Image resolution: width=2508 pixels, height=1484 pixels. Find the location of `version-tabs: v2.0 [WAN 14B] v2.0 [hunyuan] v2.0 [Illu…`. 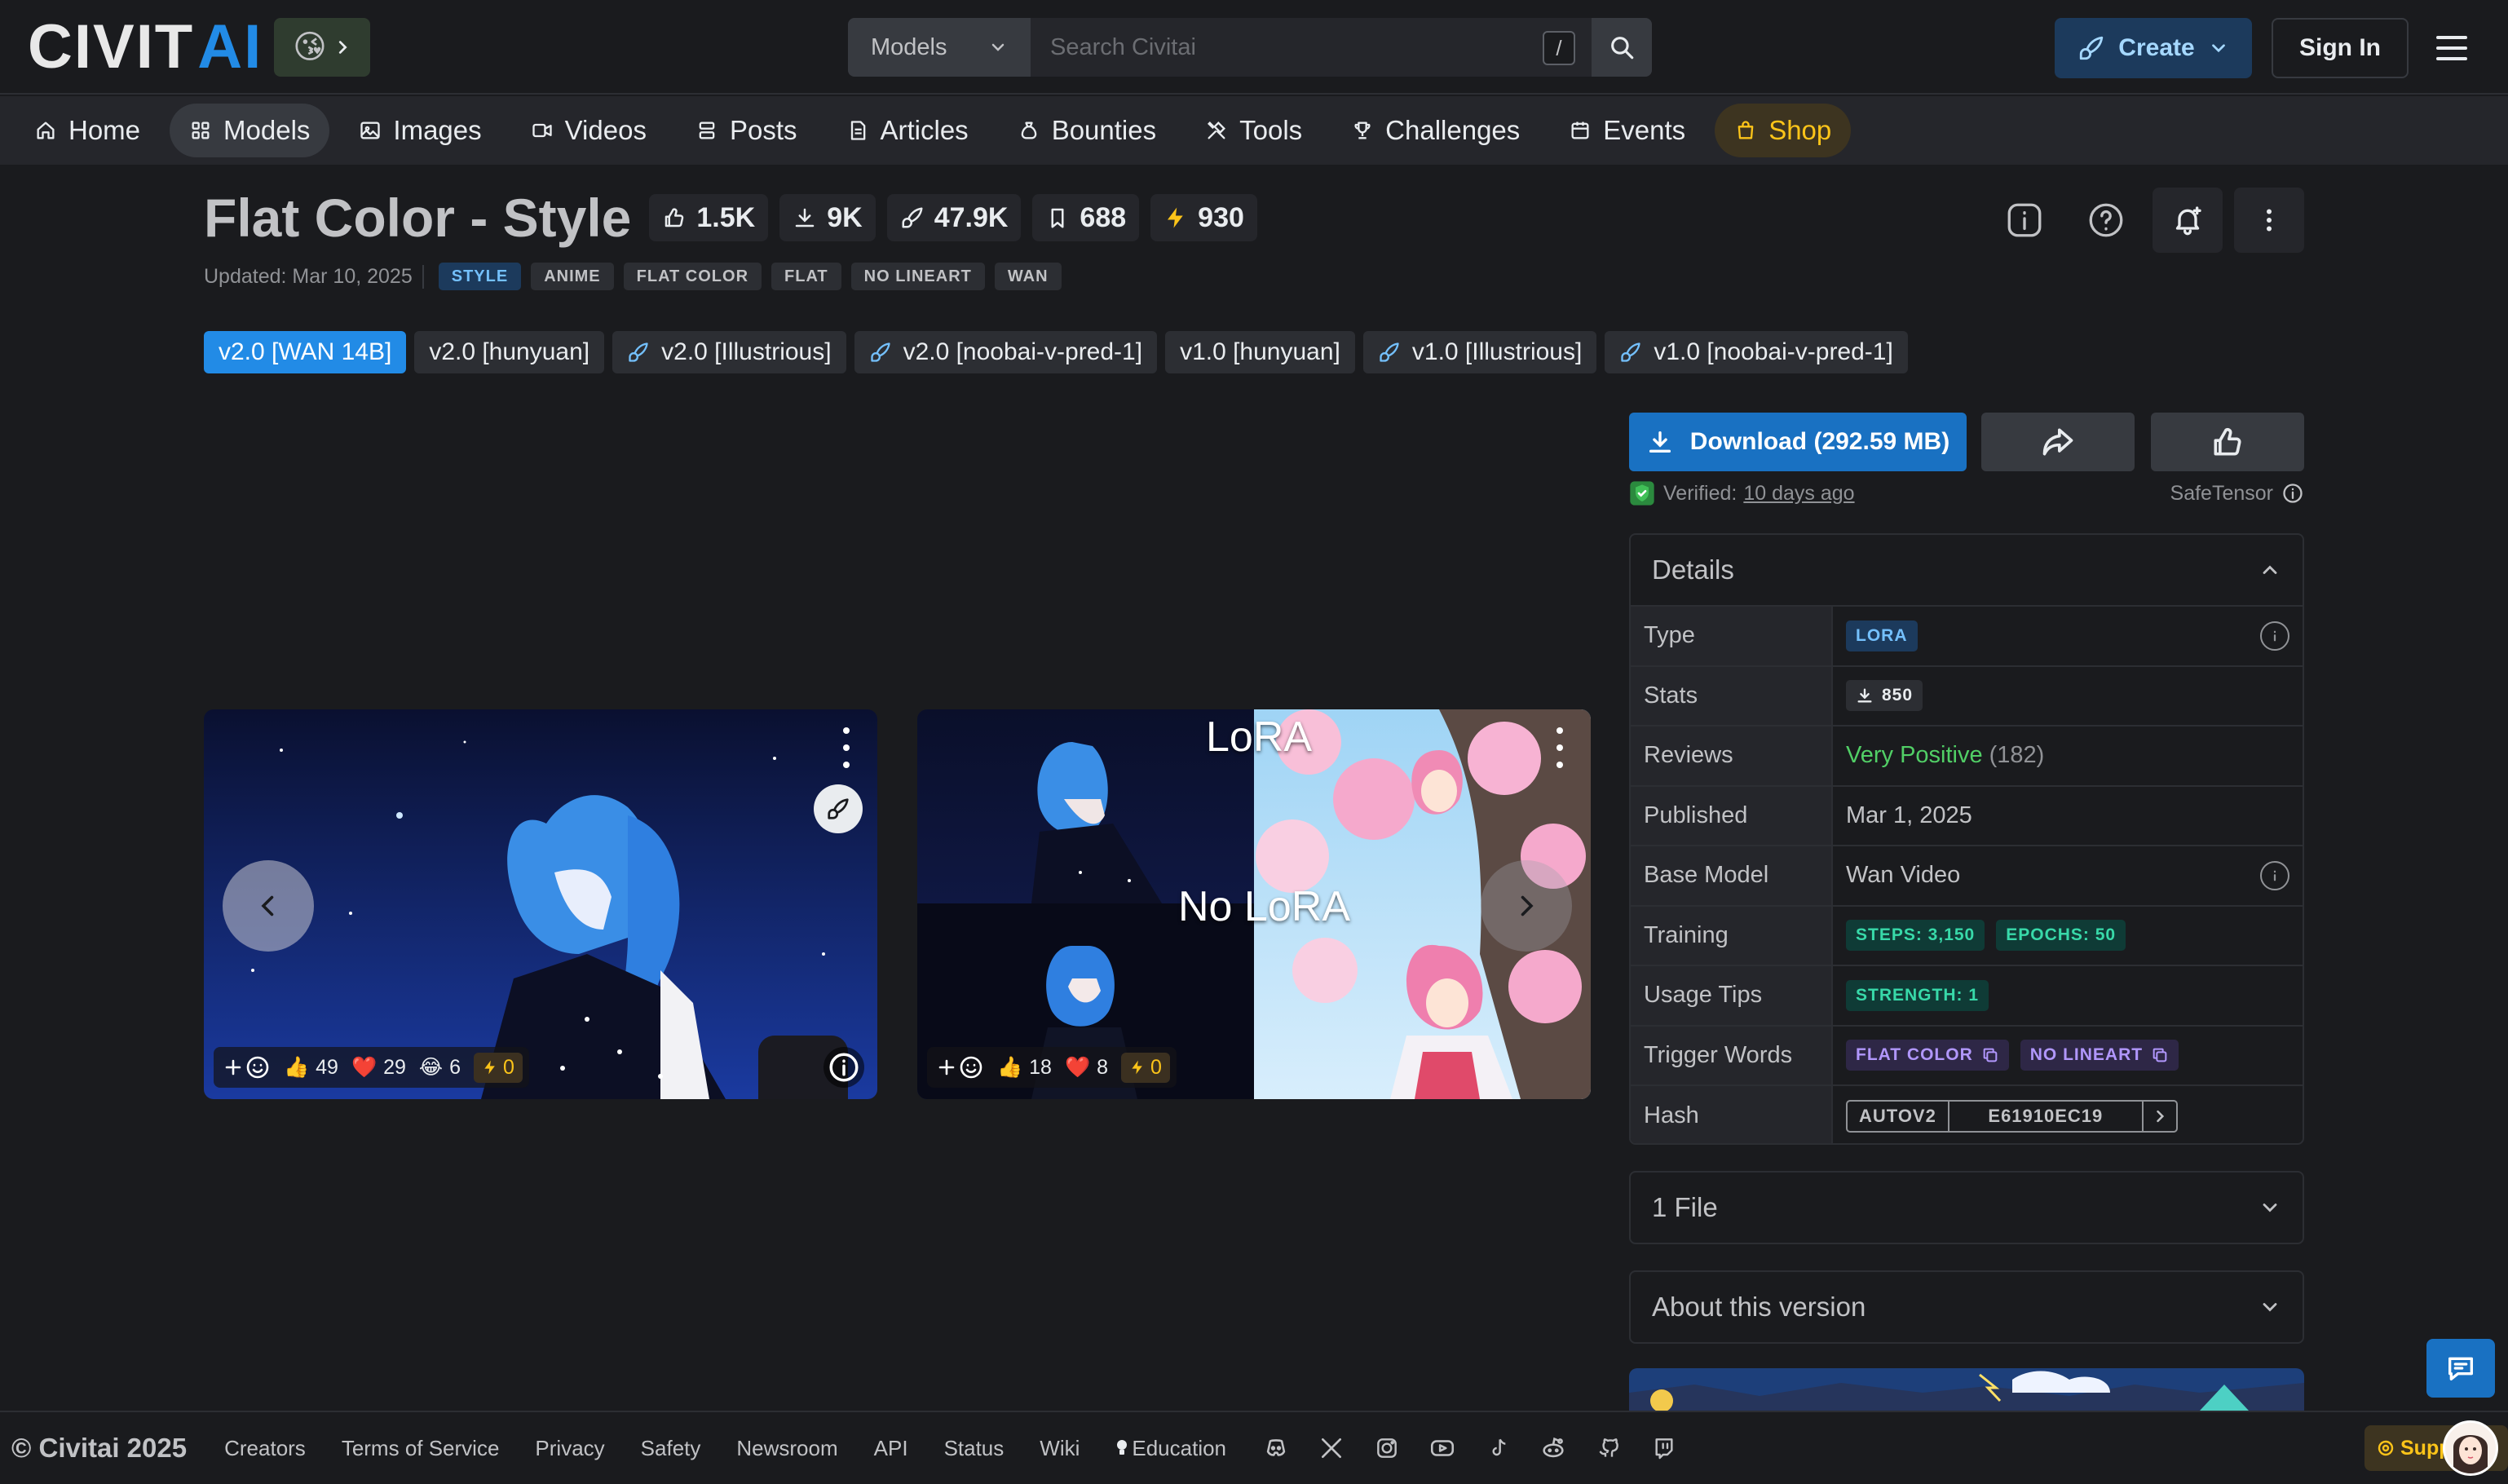

version-tabs: v2.0 [WAN 14B] v2.0 [hunyuan] v2.0 [Illu… is located at coordinates (1056, 352).